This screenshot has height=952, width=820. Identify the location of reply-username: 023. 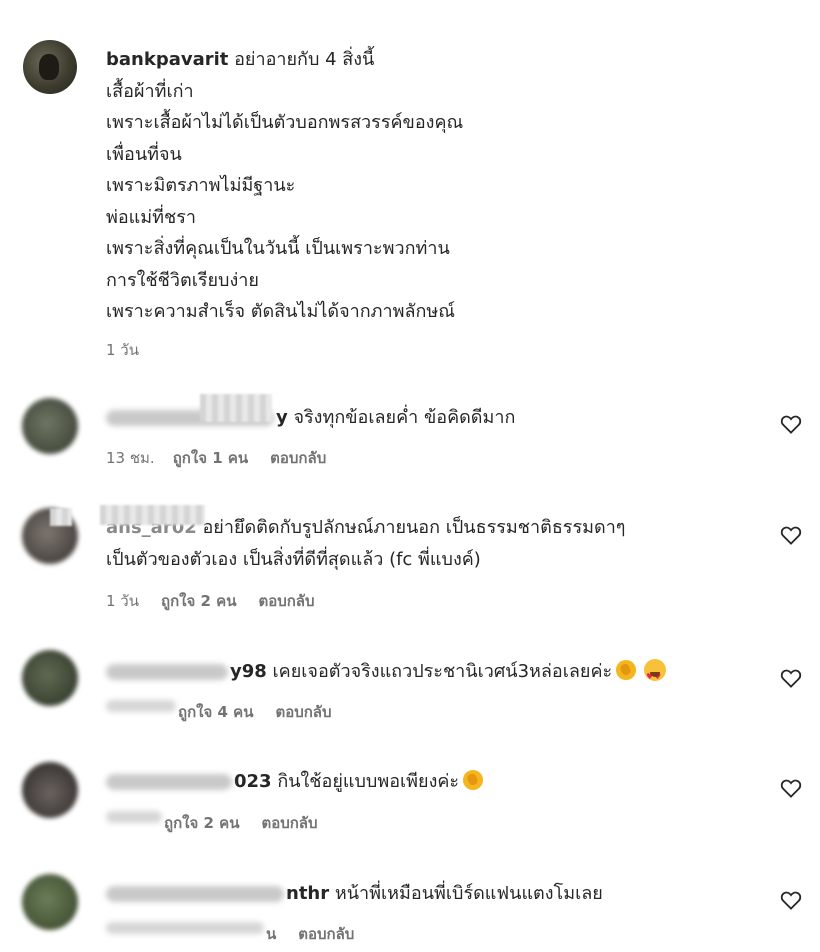
(253, 781).